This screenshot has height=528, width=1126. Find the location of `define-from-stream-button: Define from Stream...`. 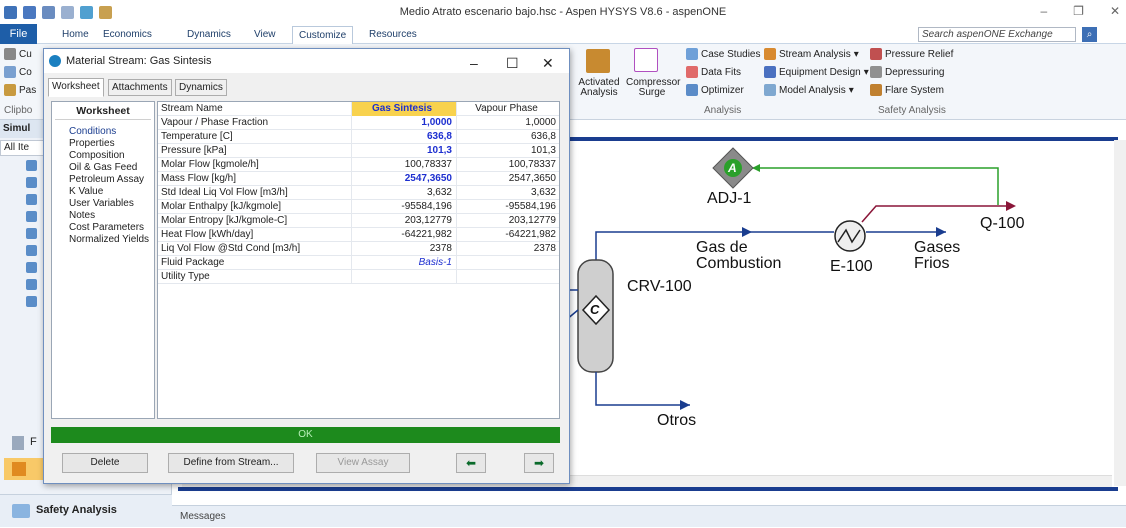

define-from-stream-button: Define from Stream... is located at coordinates (231, 463).